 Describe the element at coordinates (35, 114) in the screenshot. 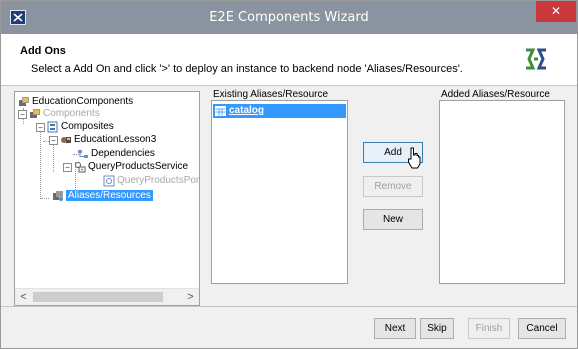

I see `package-icon` at that location.